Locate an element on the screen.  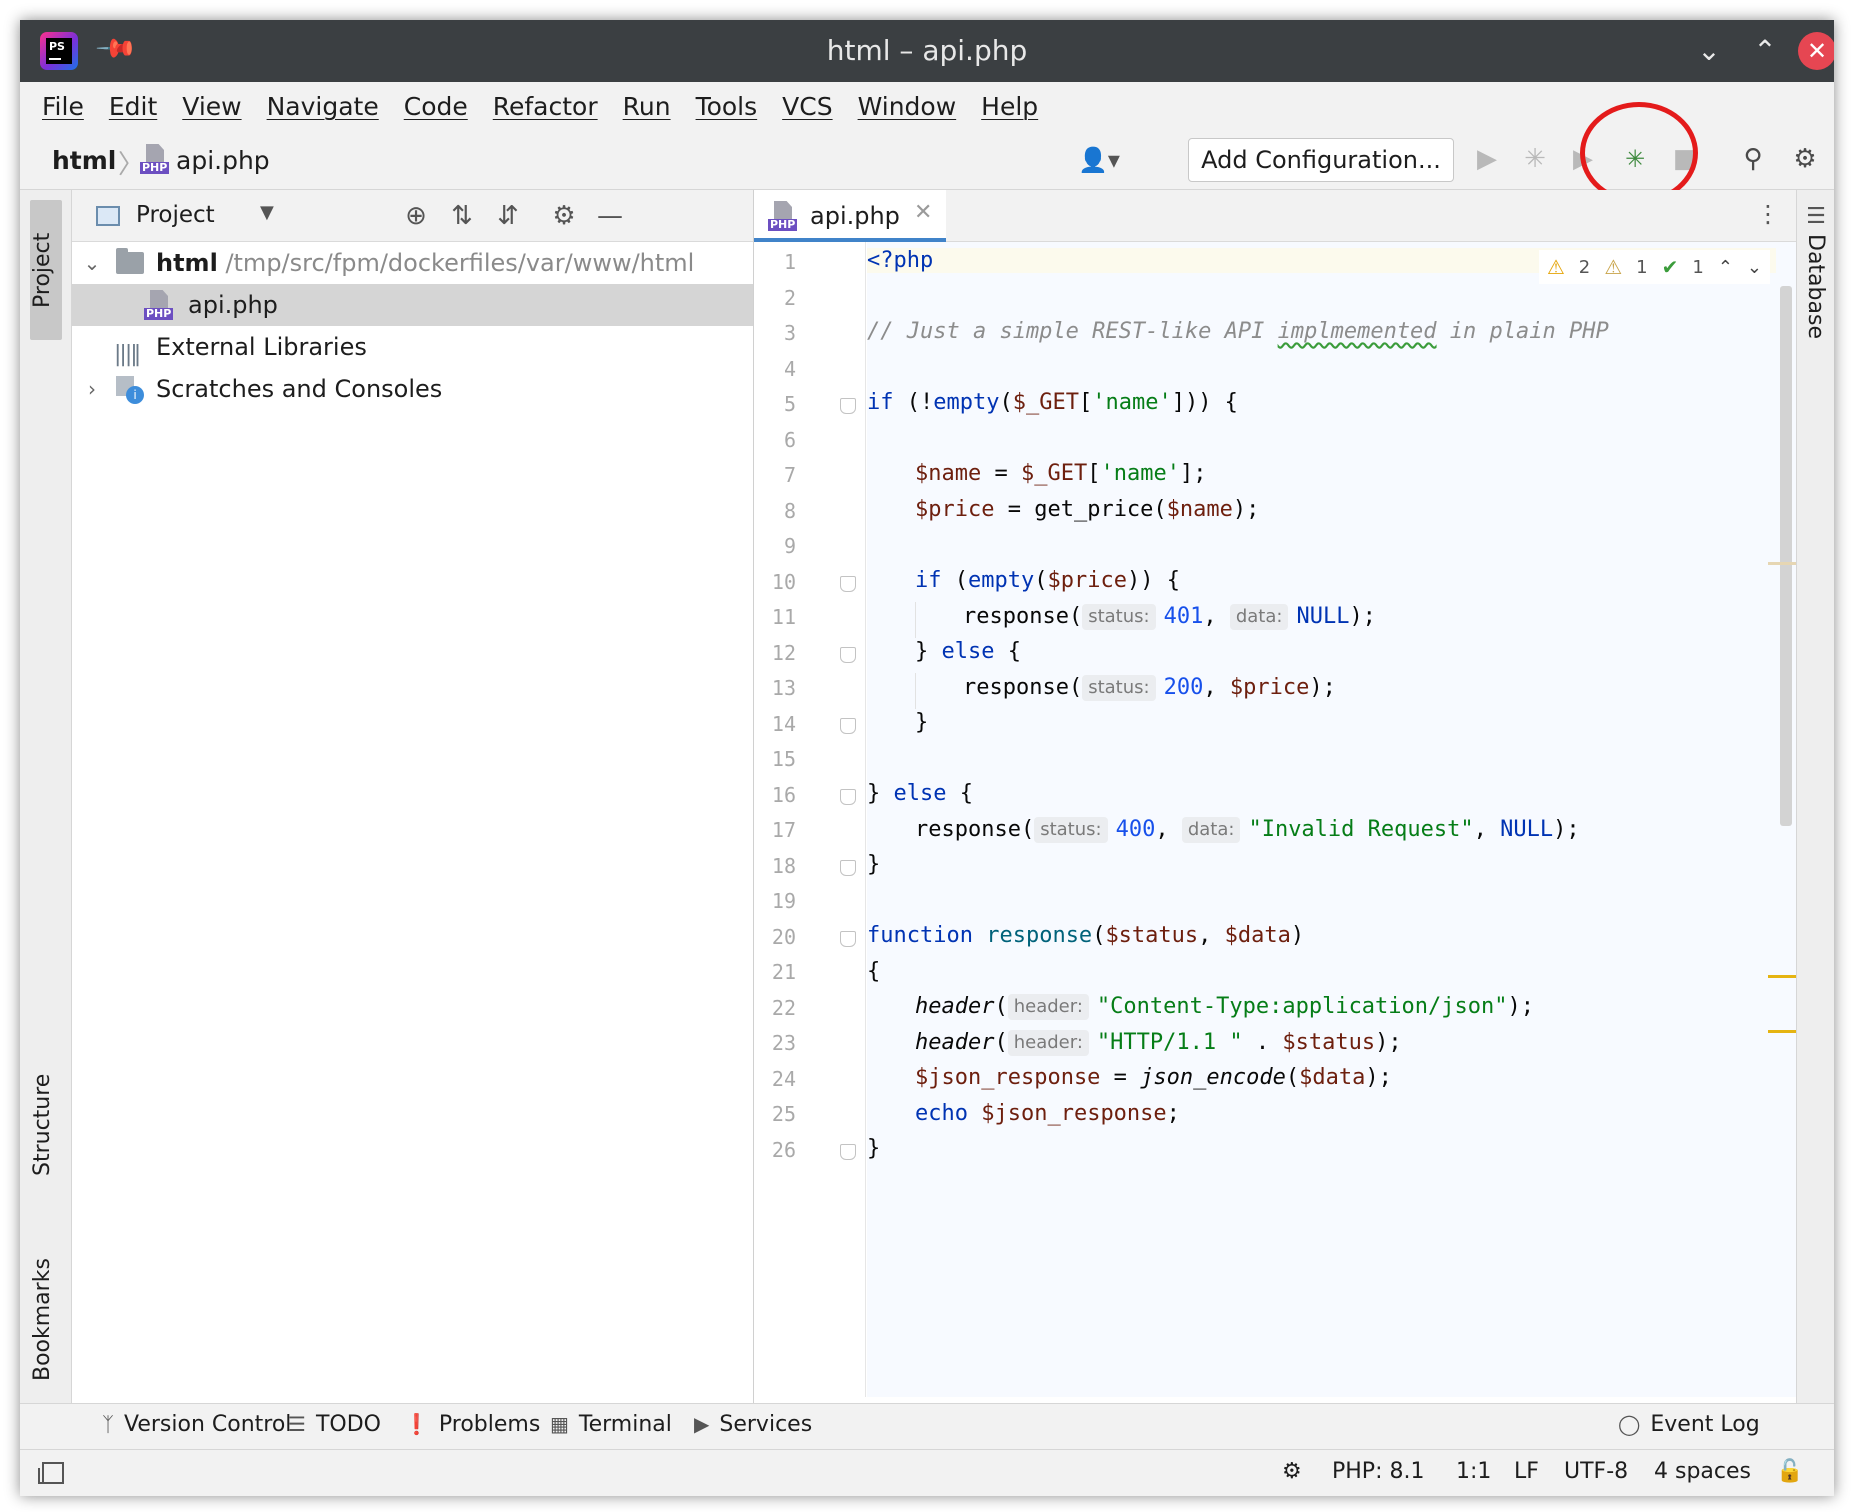
line-number: 17 is located at coordinates (783, 830).